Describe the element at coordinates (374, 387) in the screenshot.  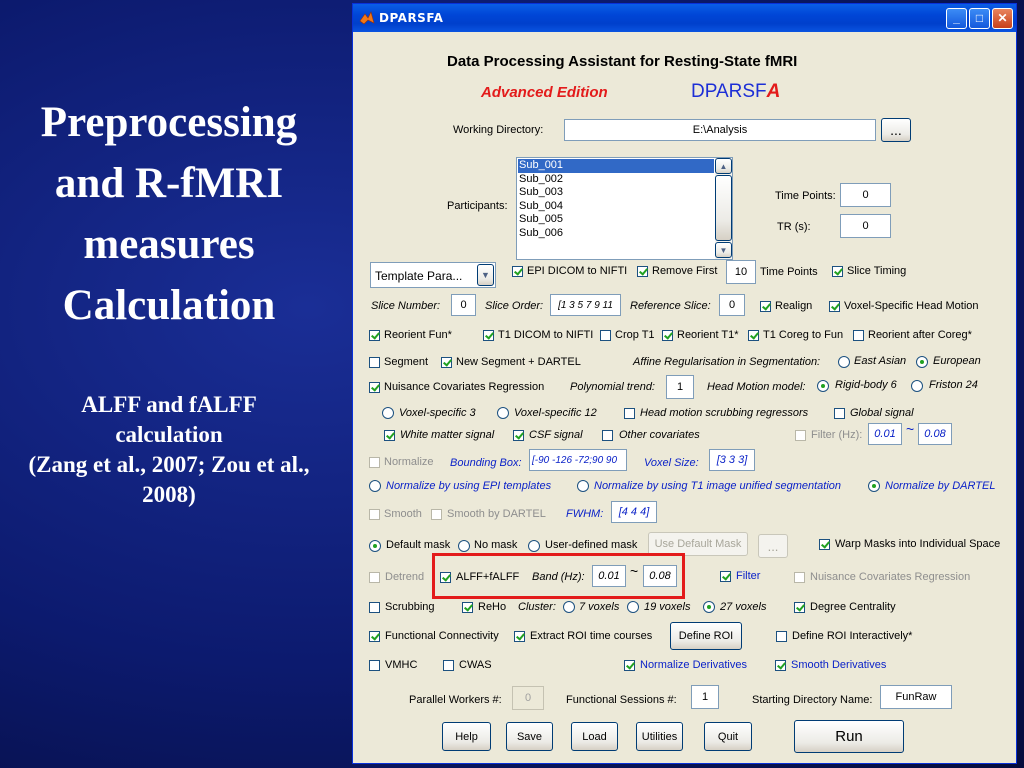
I see `nuisance-checkbox` at that location.